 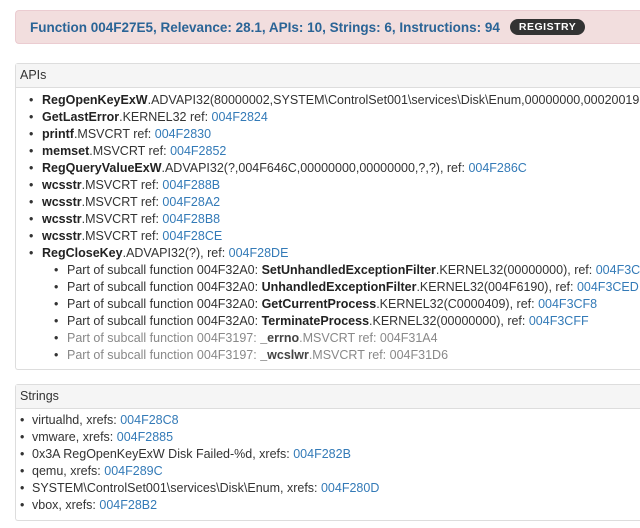 I want to click on api-item: wcsstr.MSVCRT ref: 004F28CE, so click(x=334, y=236).